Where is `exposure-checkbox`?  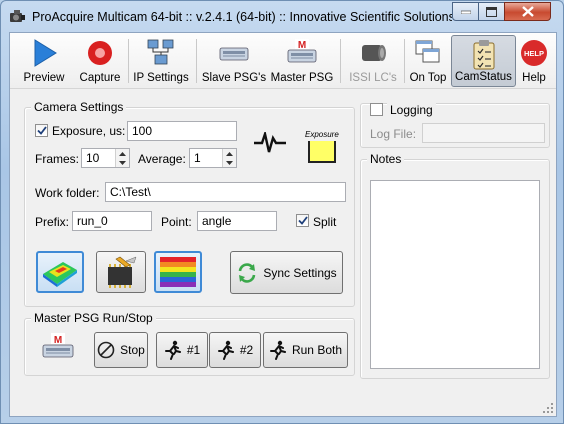
exposure-checkbox is located at coordinates (41, 130).